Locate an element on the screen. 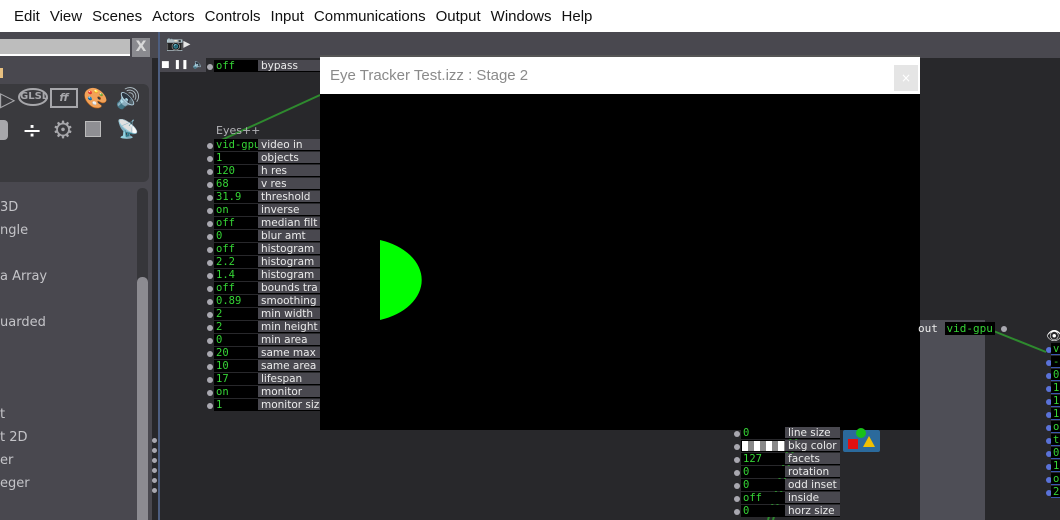  stage-output is located at coordinates (401, 280).